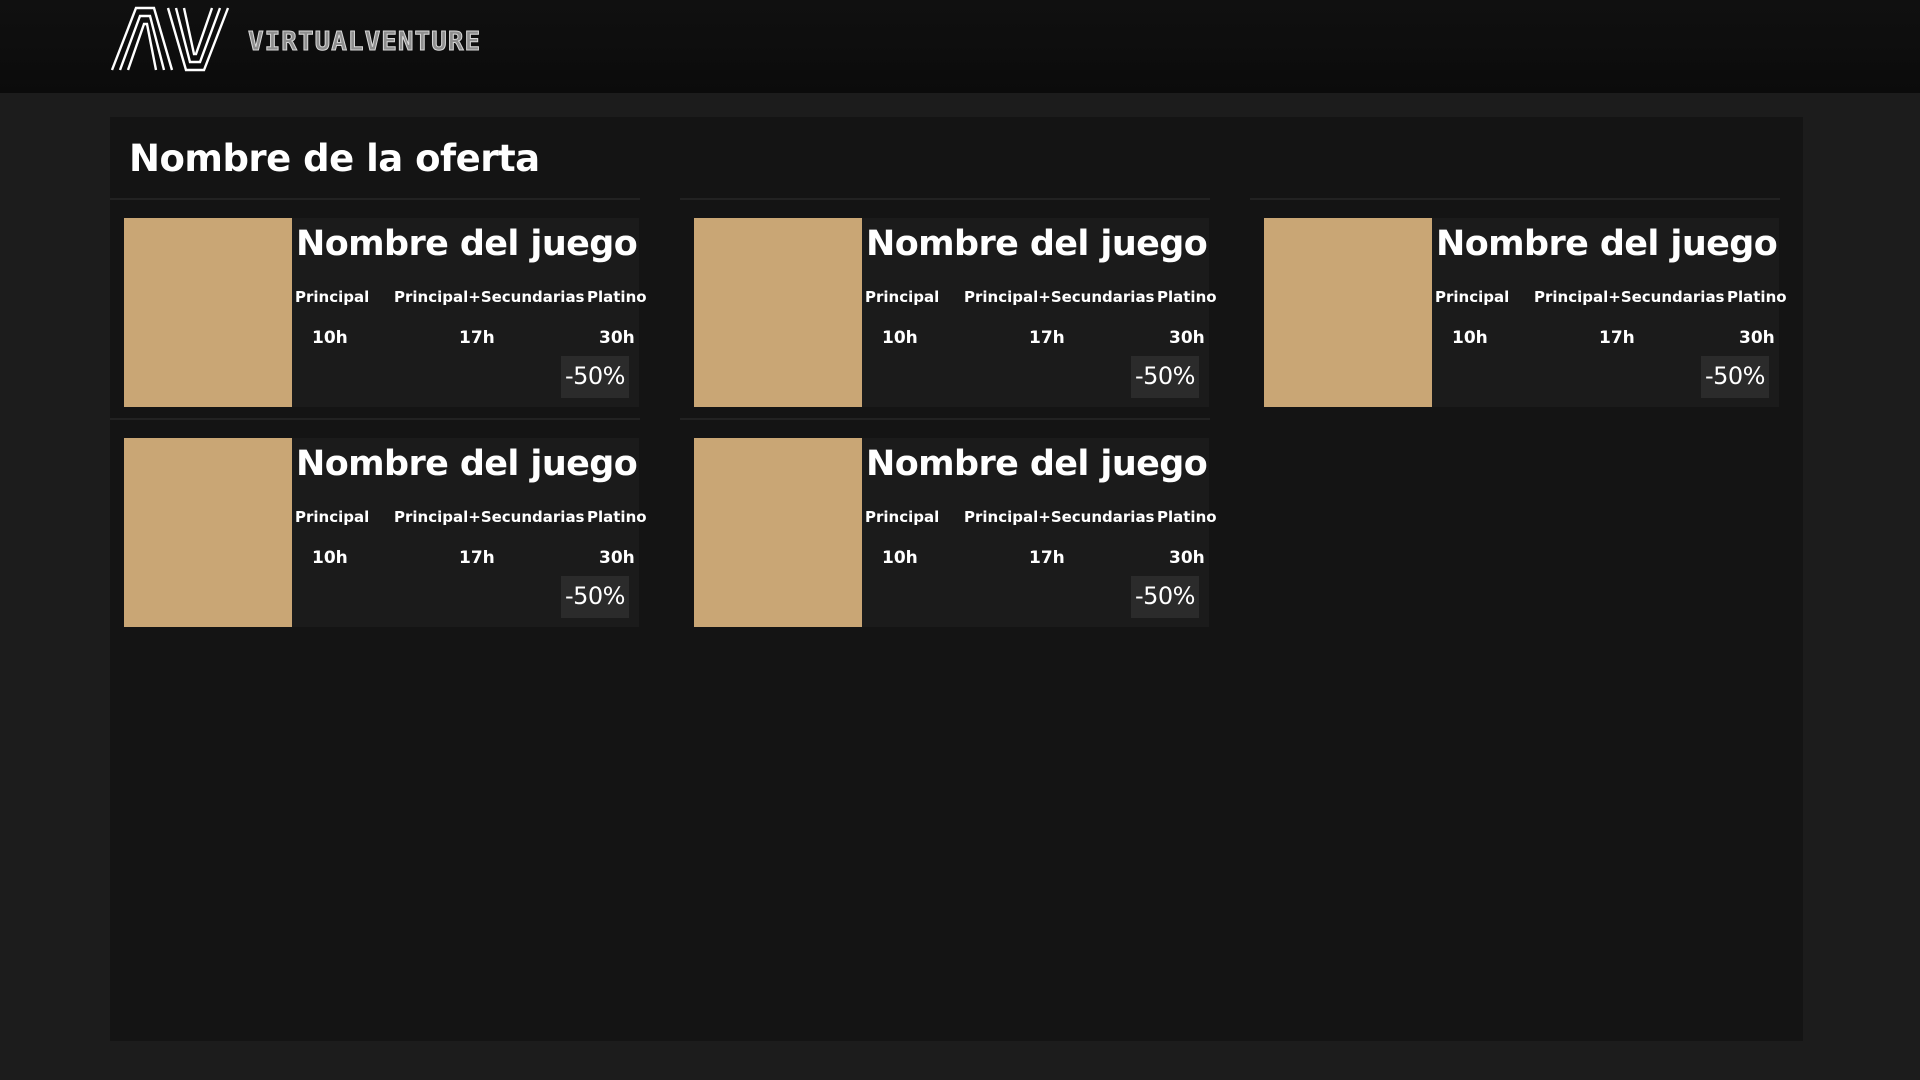 The height and width of the screenshot is (1080, 1920). What do you see at coordinates (364, 42) in the screenshot?
I see `brand-name: VIRTUALVENTURE` at bounding box center [364, 42].